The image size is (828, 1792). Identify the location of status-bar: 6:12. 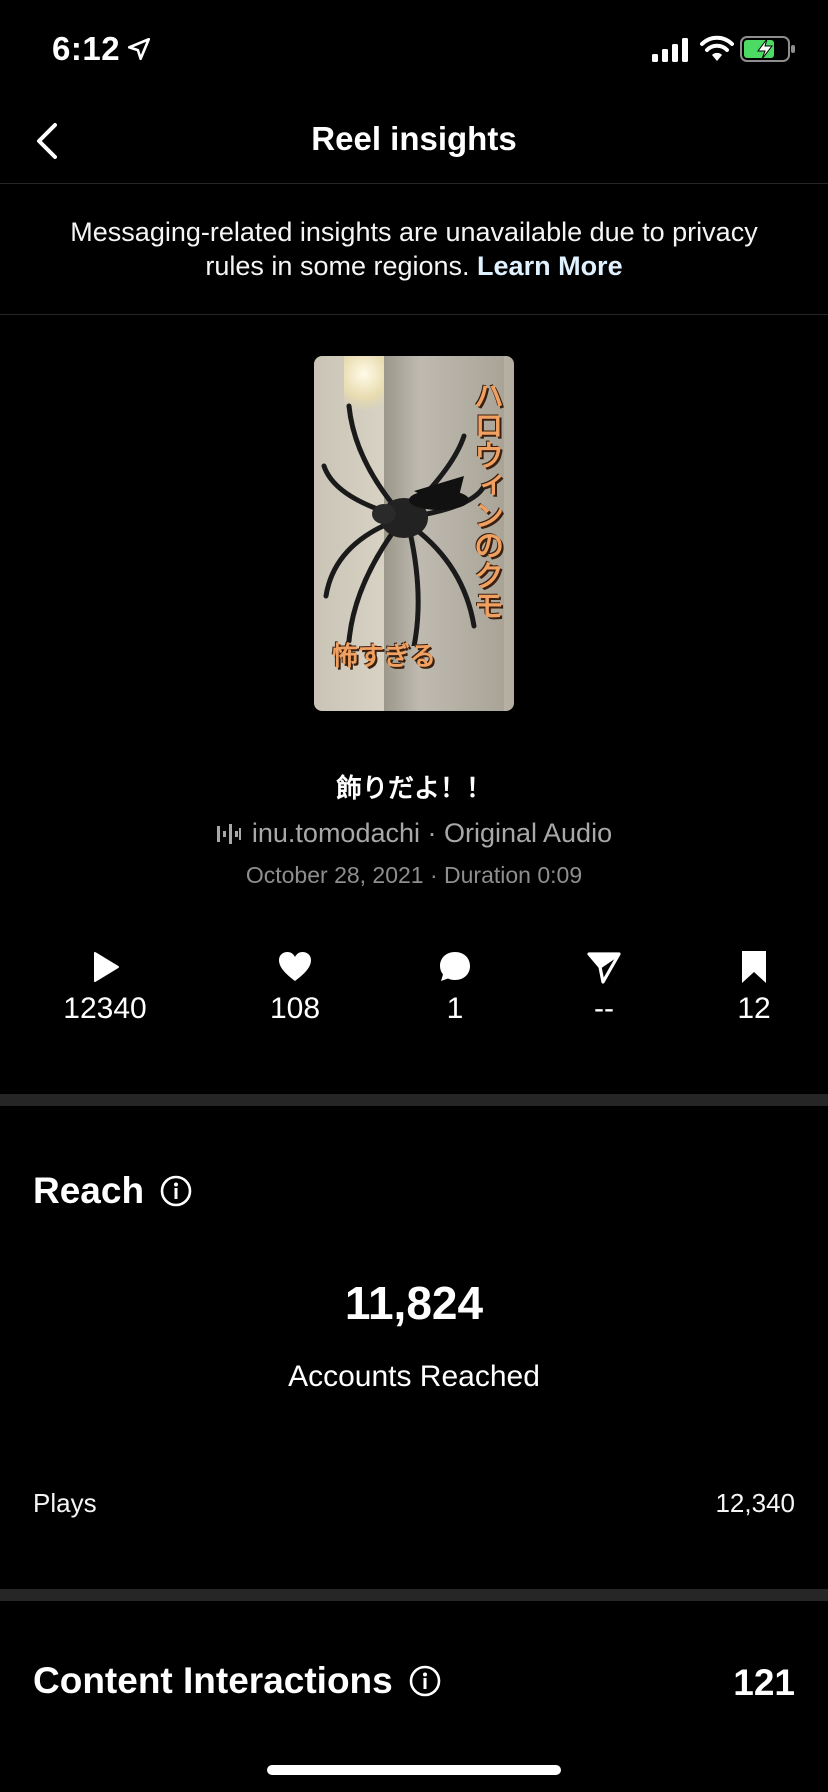
(414, 50).